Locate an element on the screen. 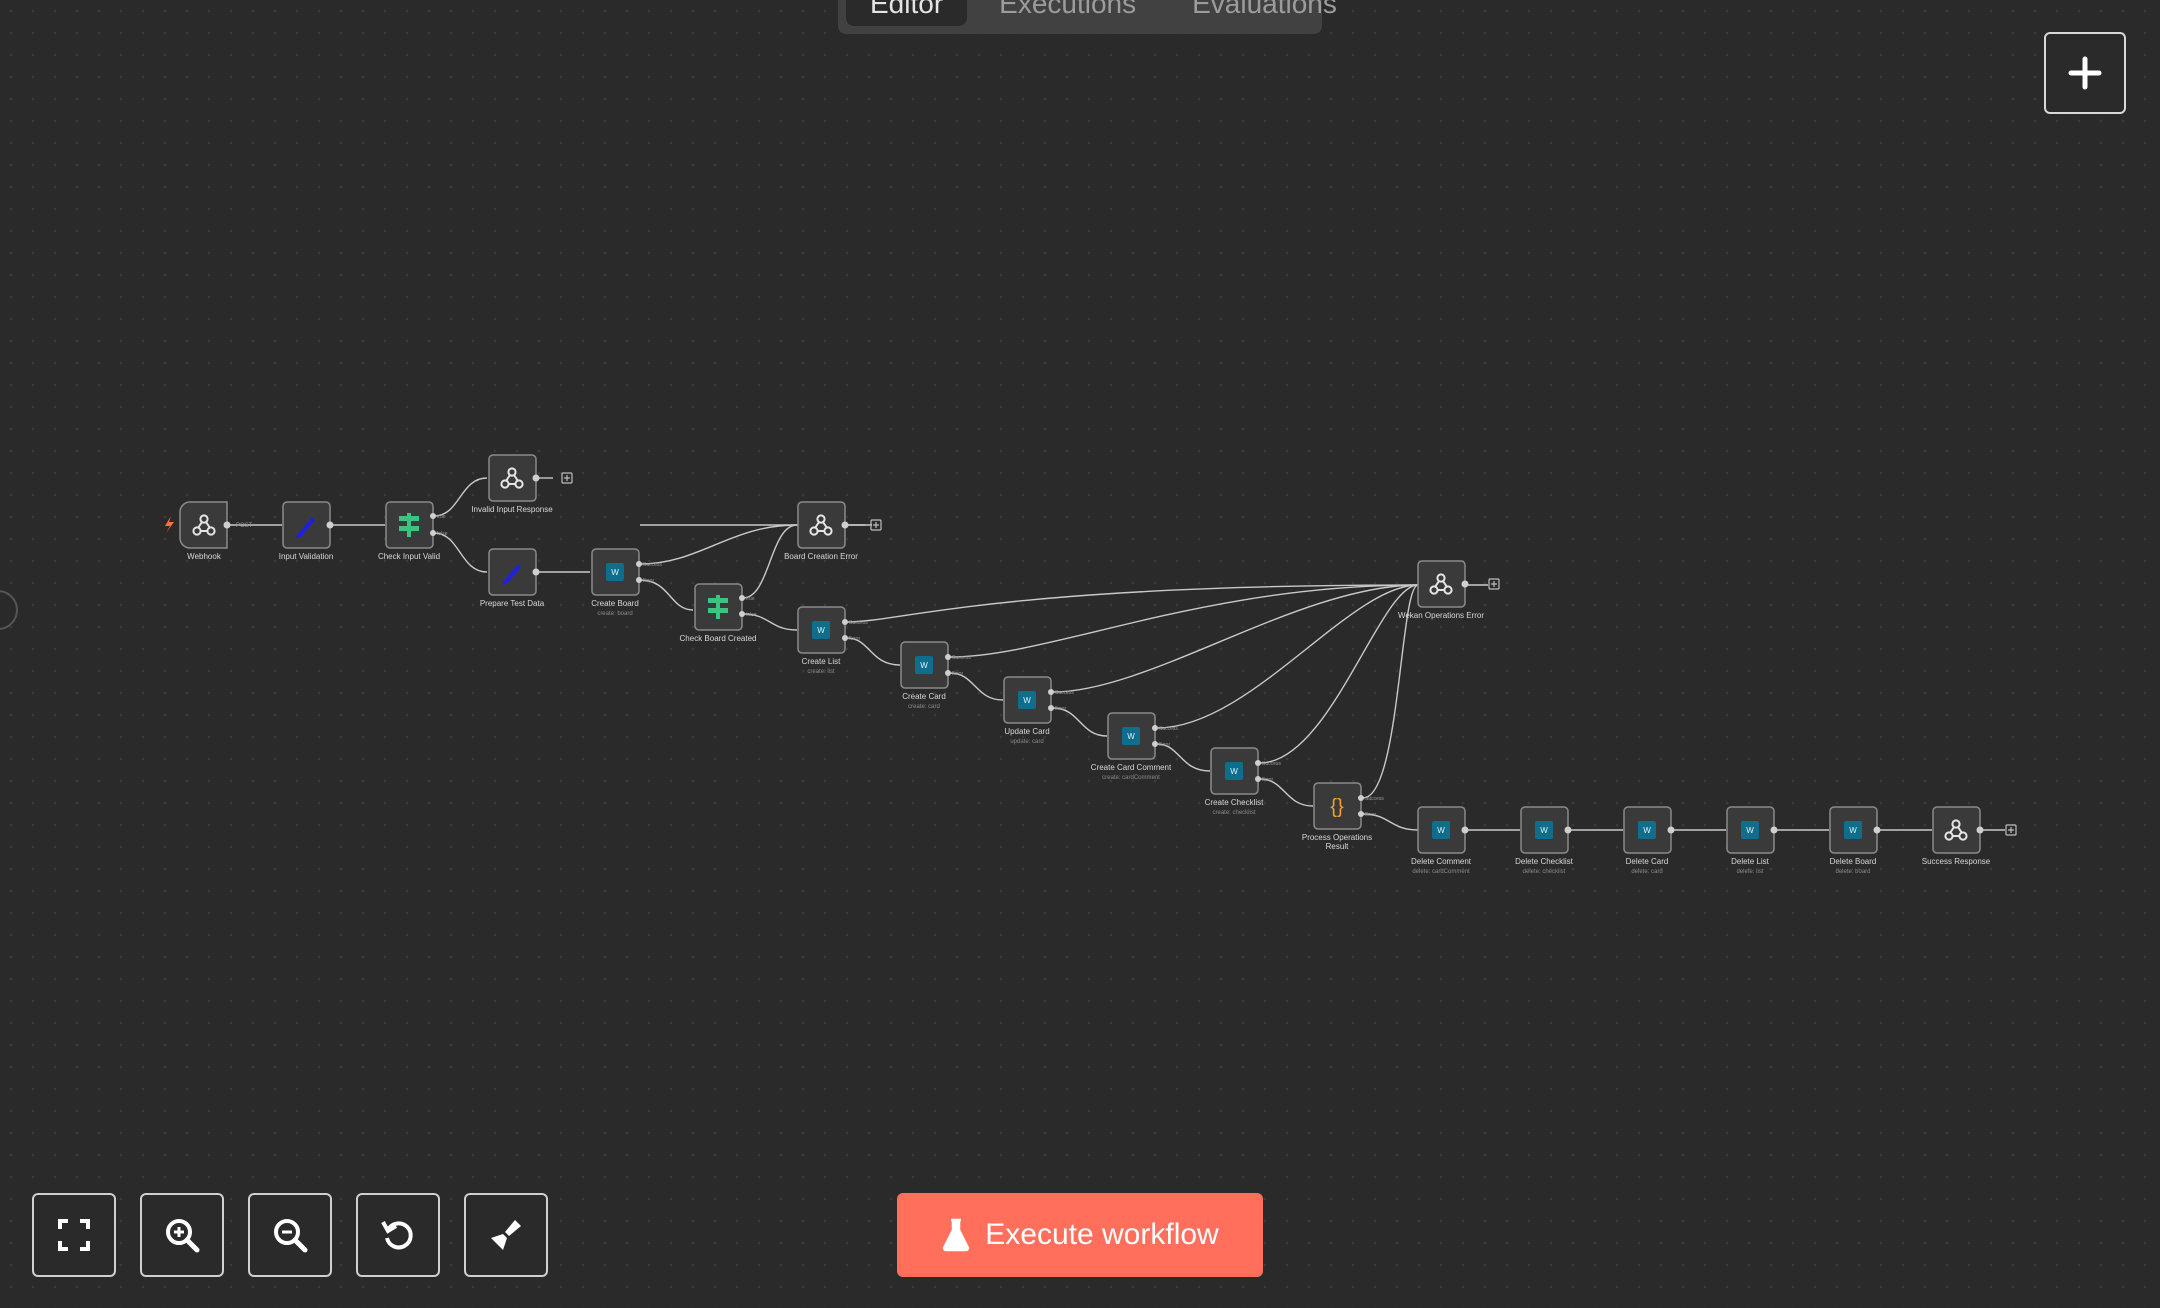 The width and height of the screenshot is (2160, 1308). node-label: Delete Board is located at coordinates (1853, 861).